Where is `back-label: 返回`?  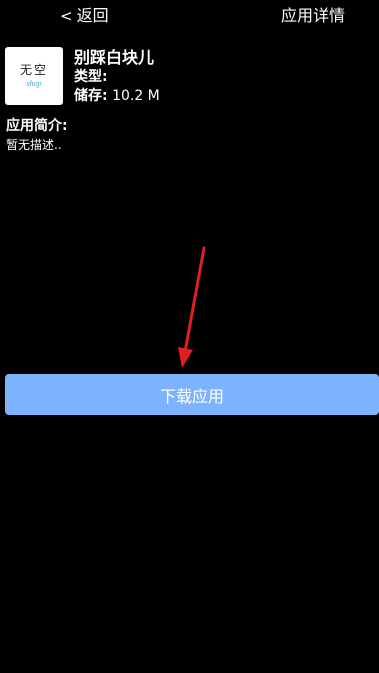 back-label: 返回 is located at coordinates (92, 15).